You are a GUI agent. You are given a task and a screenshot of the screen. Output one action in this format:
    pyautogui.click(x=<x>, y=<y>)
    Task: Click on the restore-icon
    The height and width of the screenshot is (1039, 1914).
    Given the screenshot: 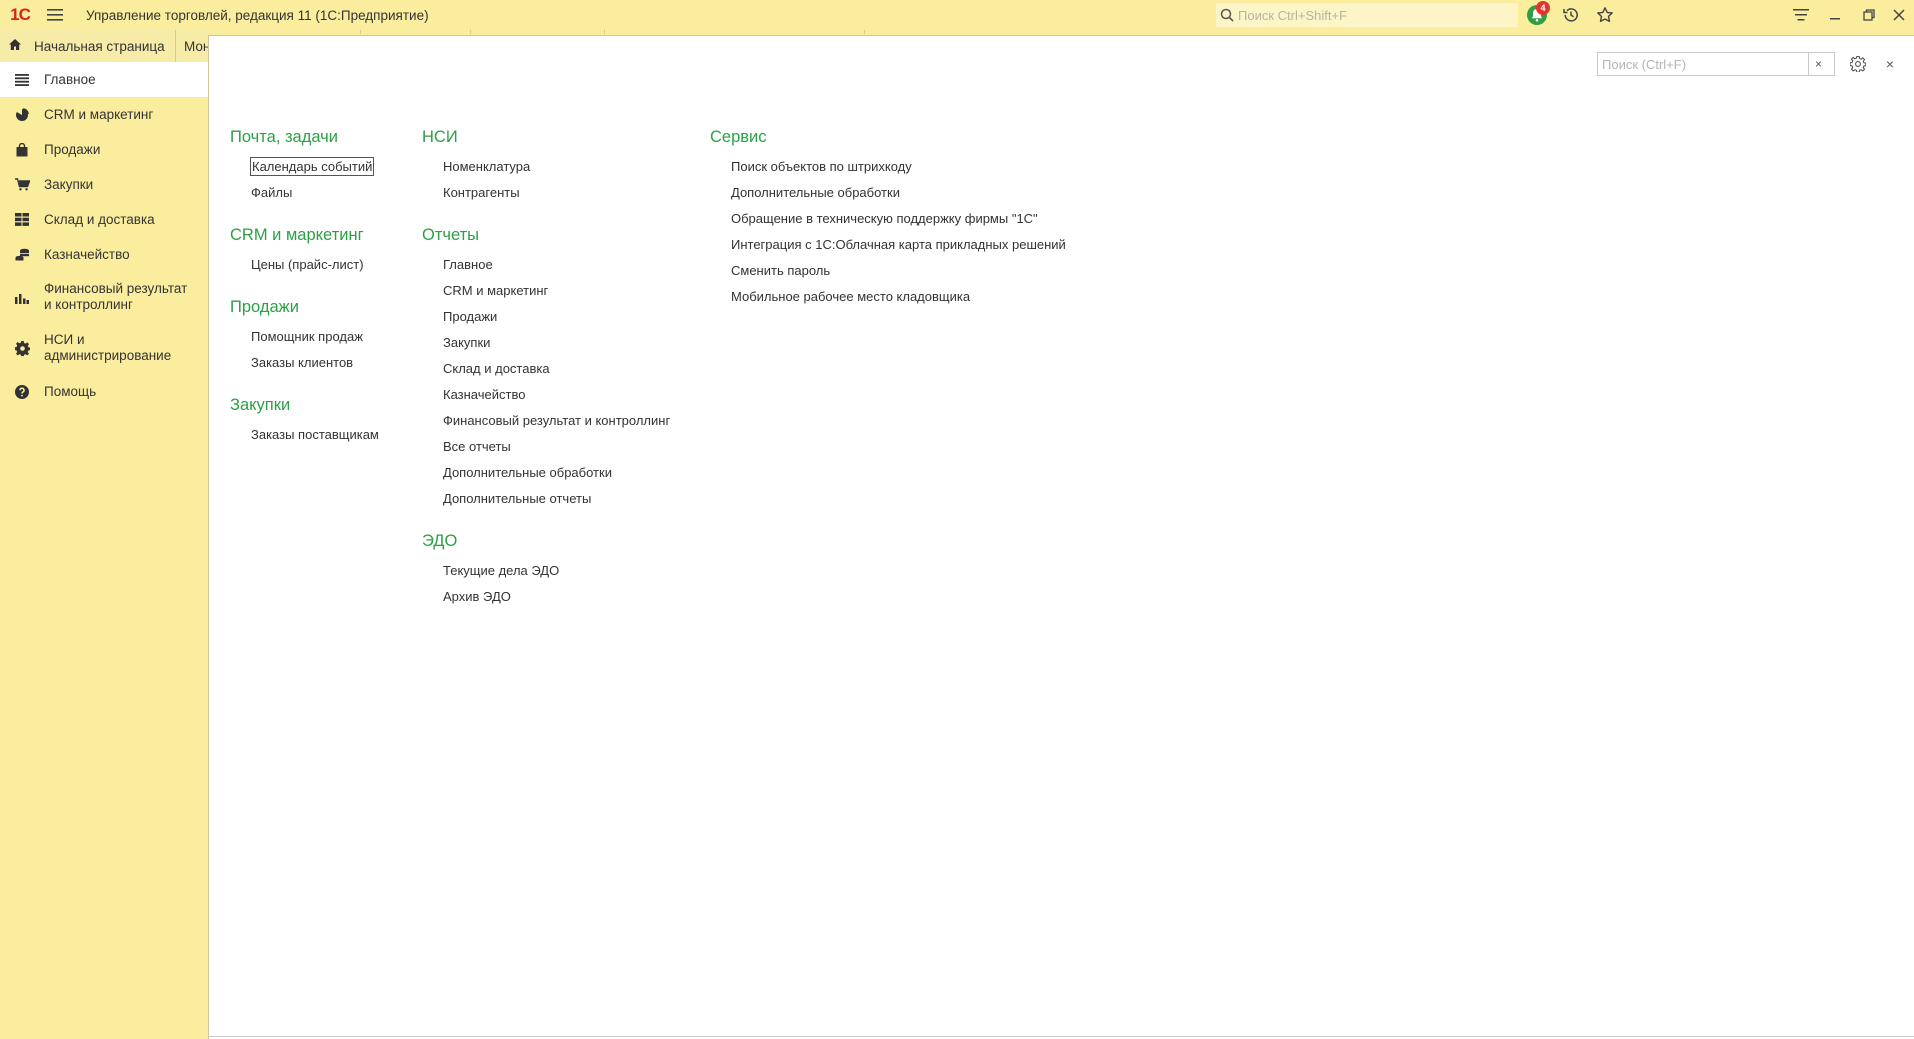 What is the action you would take?
    pyautogui.click(x=1869, y=15)
    